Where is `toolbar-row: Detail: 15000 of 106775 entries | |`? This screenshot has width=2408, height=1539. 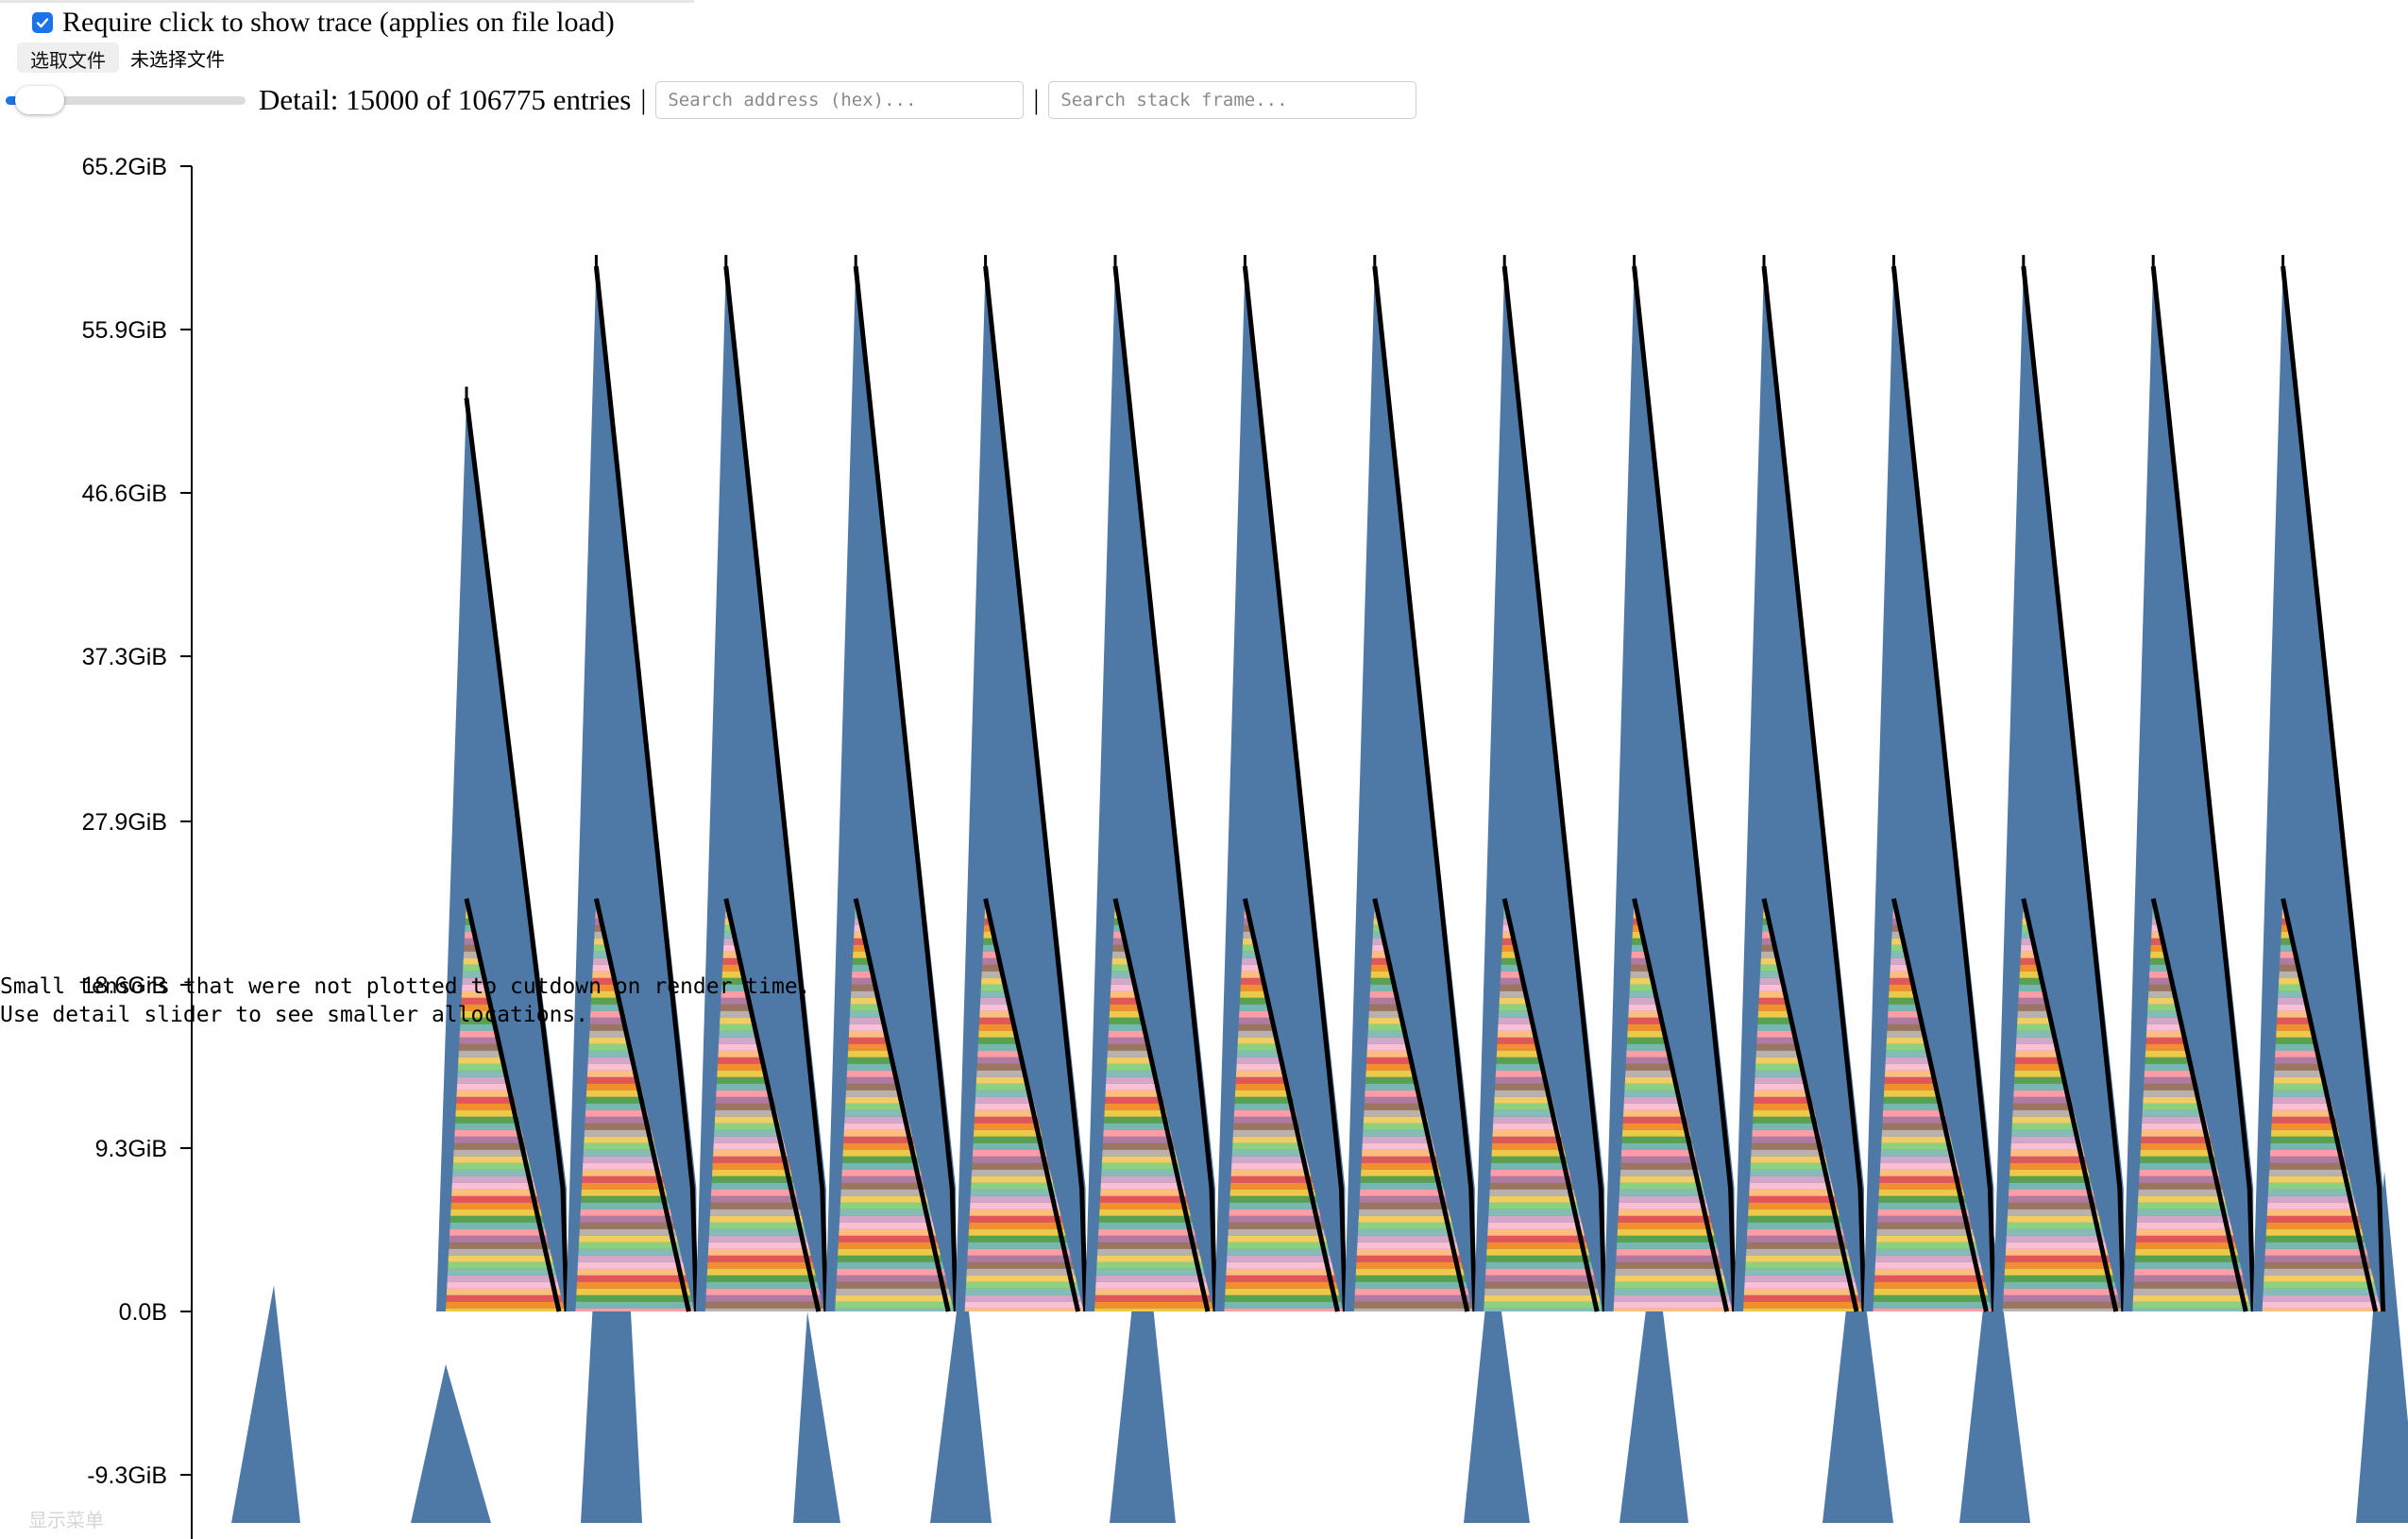
toolbar-row: Detail: 15000 of 106775 entries | | is located at coordinates (711, 100).